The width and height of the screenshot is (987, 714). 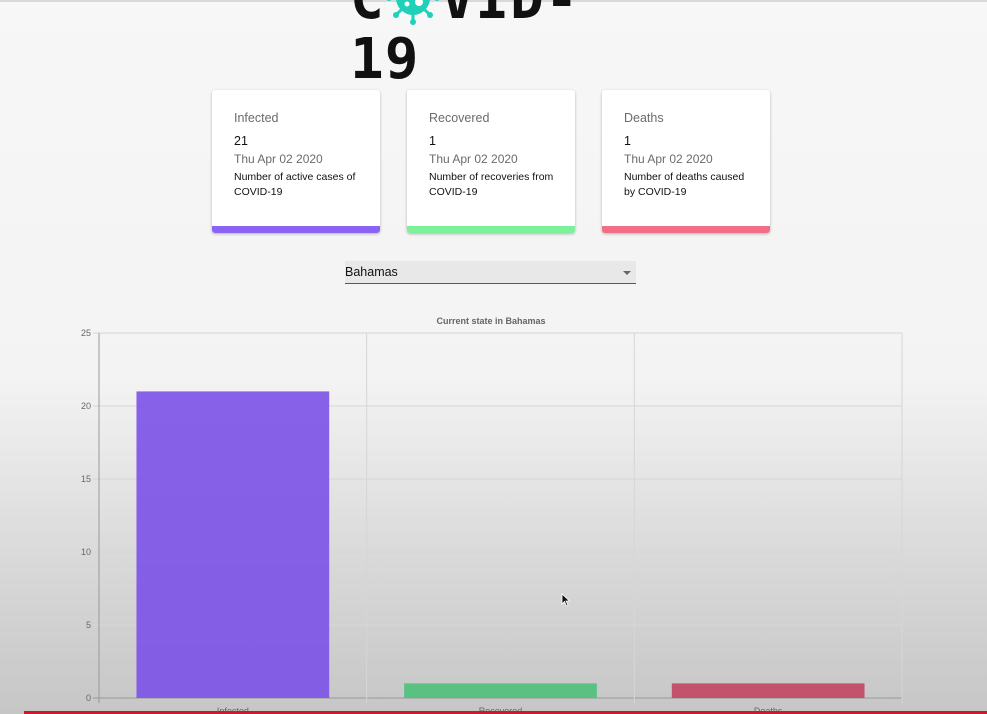 I want to click on bar-deaths, so click(x=768, y=690).